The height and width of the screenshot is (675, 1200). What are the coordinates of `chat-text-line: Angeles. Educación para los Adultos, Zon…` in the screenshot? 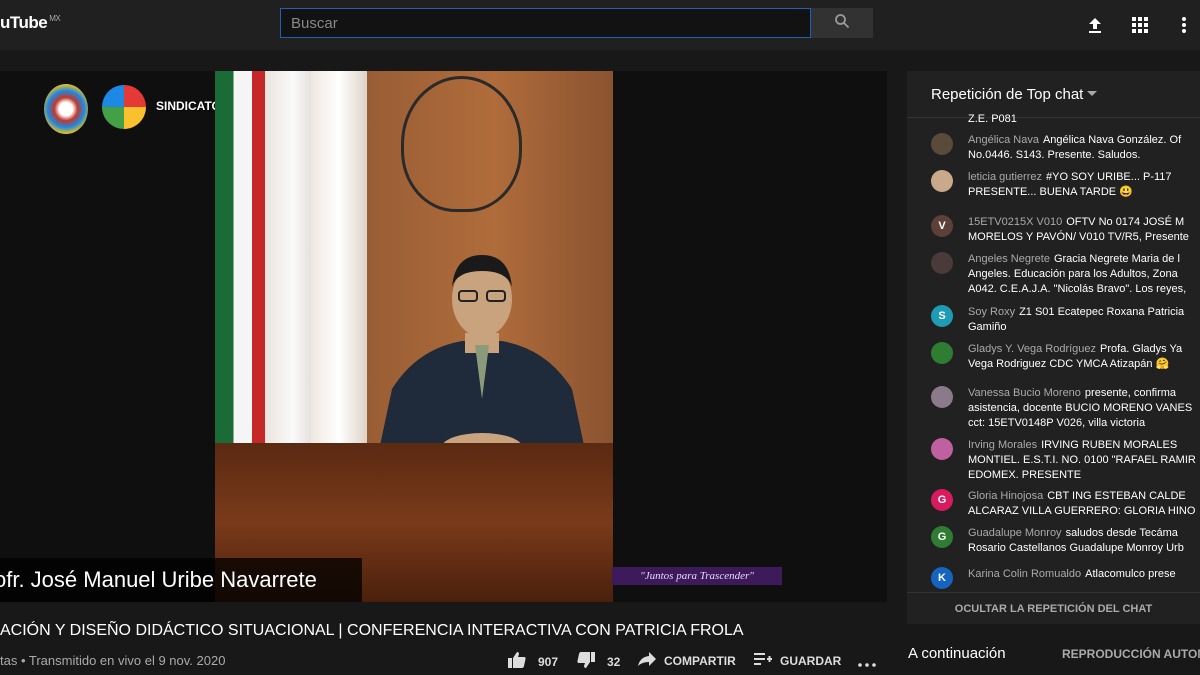 It's located at (1073, 274).